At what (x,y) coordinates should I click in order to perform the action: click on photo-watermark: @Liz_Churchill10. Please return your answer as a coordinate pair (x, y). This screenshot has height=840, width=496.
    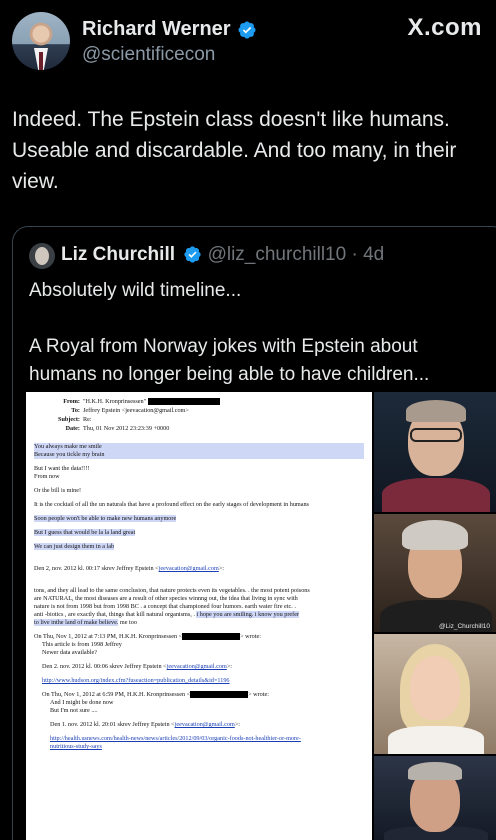
    Looking at the image, I should click on (464, 626).